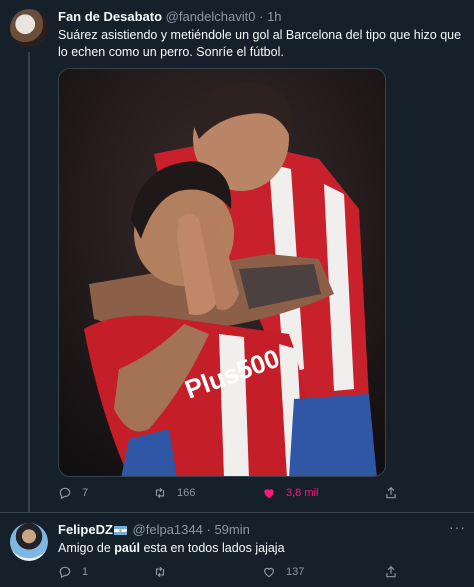 The height and width of the screenshot is (587, 474). What do you see at coordinates (168, 529) in the screenshot?
I see `handle: @felpa1344` at bounding box center [168, 529].